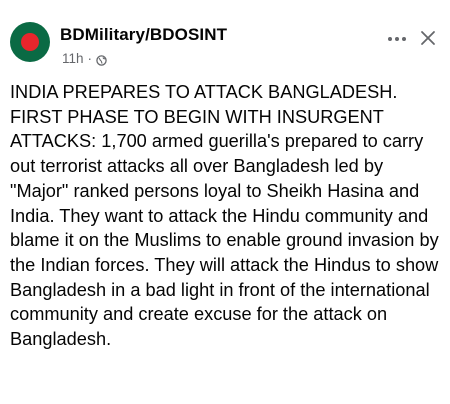 The width and height of the screenshot is (450, 404). I want to click on bangladesh-flag-icon, so click(30, 42).